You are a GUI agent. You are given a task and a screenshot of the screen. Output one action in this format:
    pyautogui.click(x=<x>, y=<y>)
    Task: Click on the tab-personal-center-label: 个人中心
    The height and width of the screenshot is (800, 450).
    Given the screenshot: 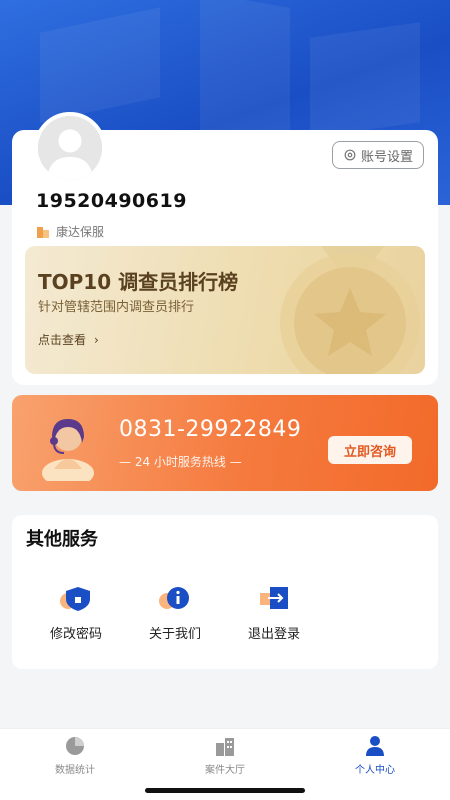 What is the action you would take?
    pyautogui.click(x=375, y=770)
    